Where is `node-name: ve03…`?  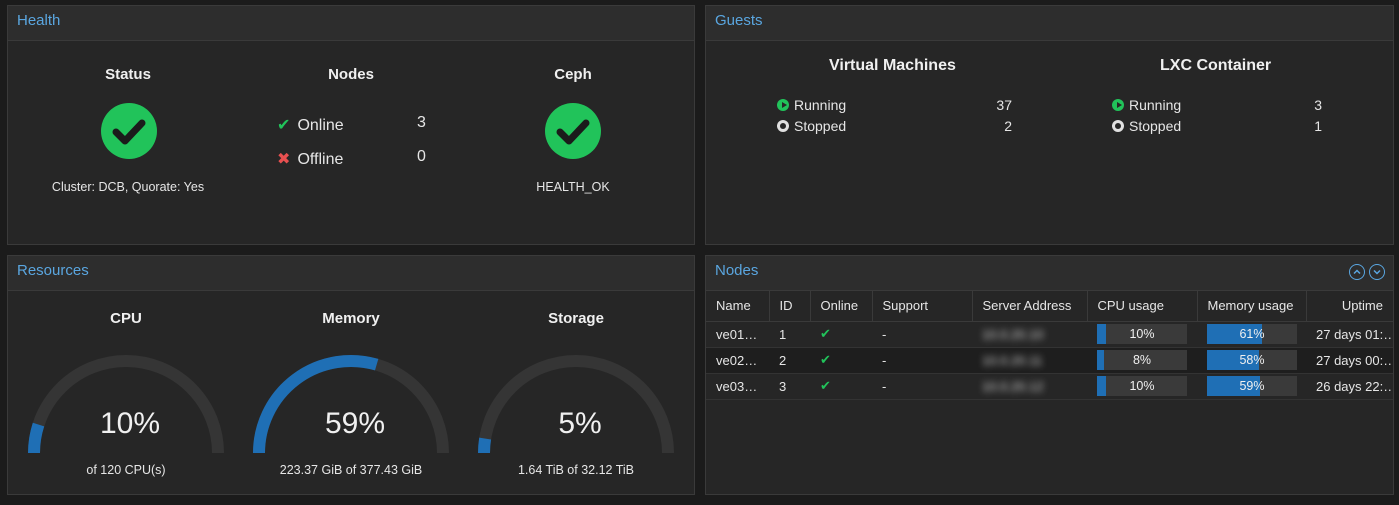 node-name: ve03… is located at coordinates (737, 386).